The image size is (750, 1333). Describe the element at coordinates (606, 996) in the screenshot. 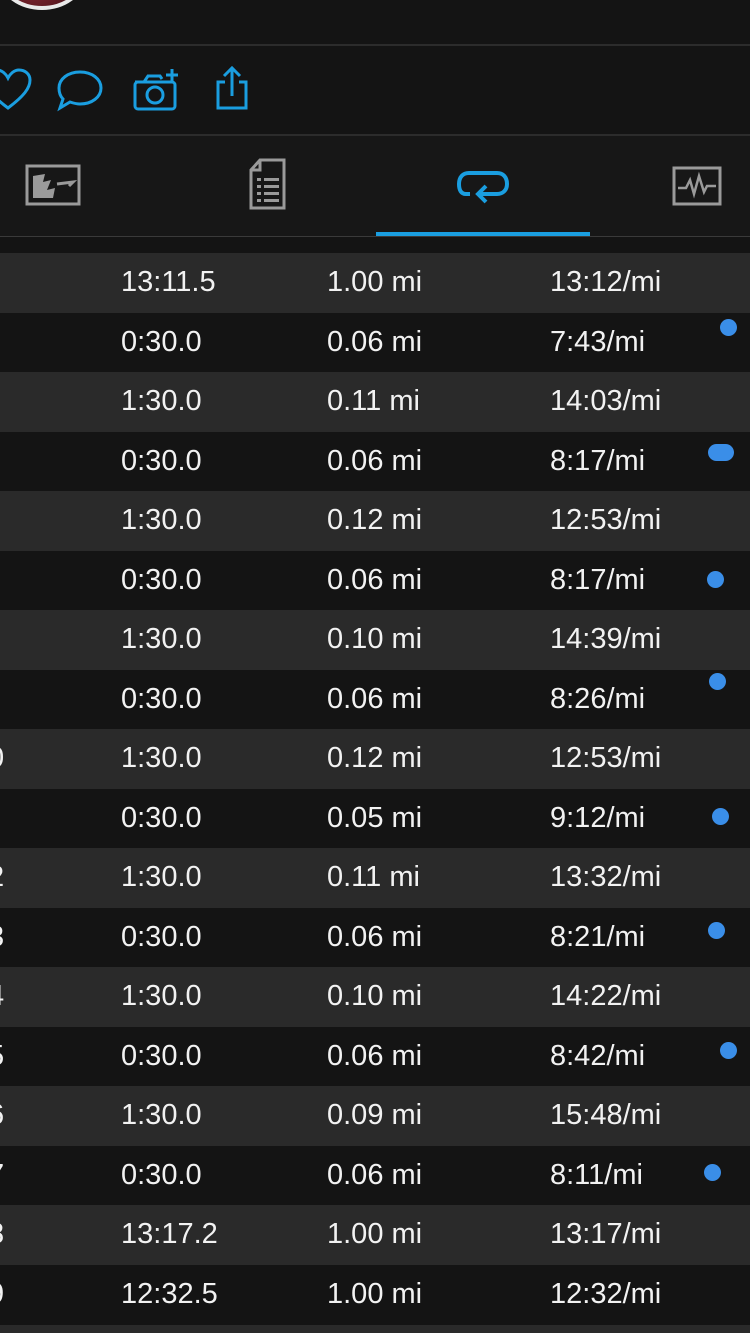

I see `lap-pace: 14:22/mi` at that location.